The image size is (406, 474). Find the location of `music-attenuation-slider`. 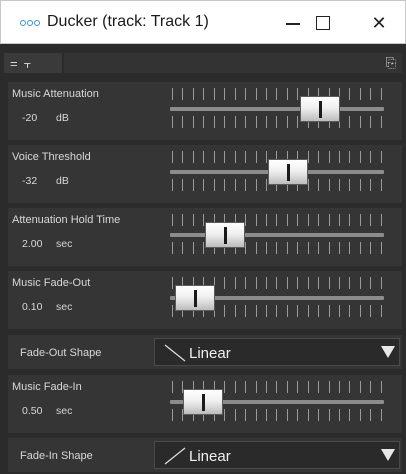

music-attenuation-slider is located at coordinates (277, 111).